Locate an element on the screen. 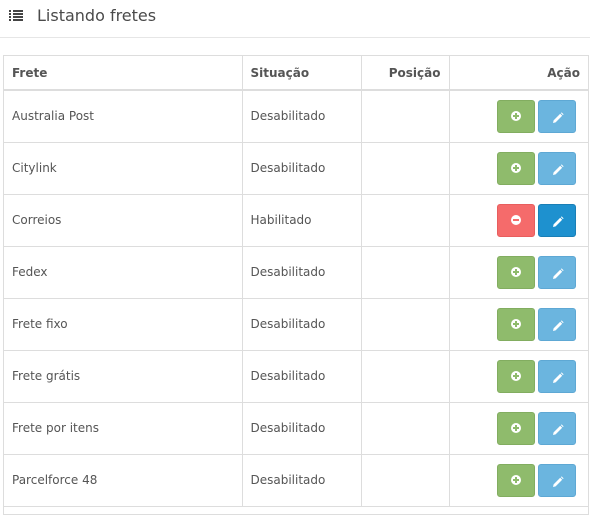 This screenshot has width=590, height=515. shipping-name: Frete grátis is located at coordinates (123, 376).